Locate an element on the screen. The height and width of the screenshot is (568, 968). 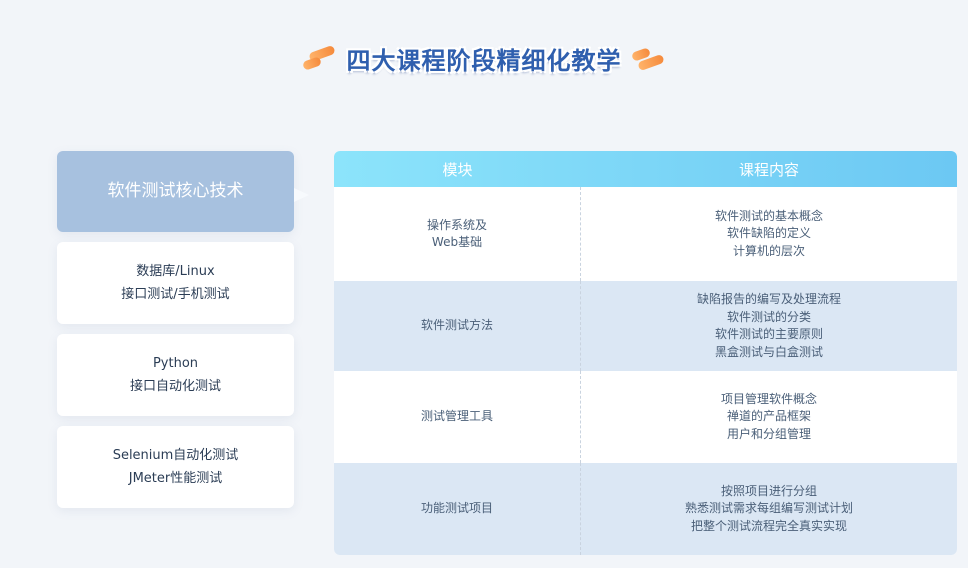
content-text: 缺陷报告的编写及处理流程 is located at coordinates (768, 299).